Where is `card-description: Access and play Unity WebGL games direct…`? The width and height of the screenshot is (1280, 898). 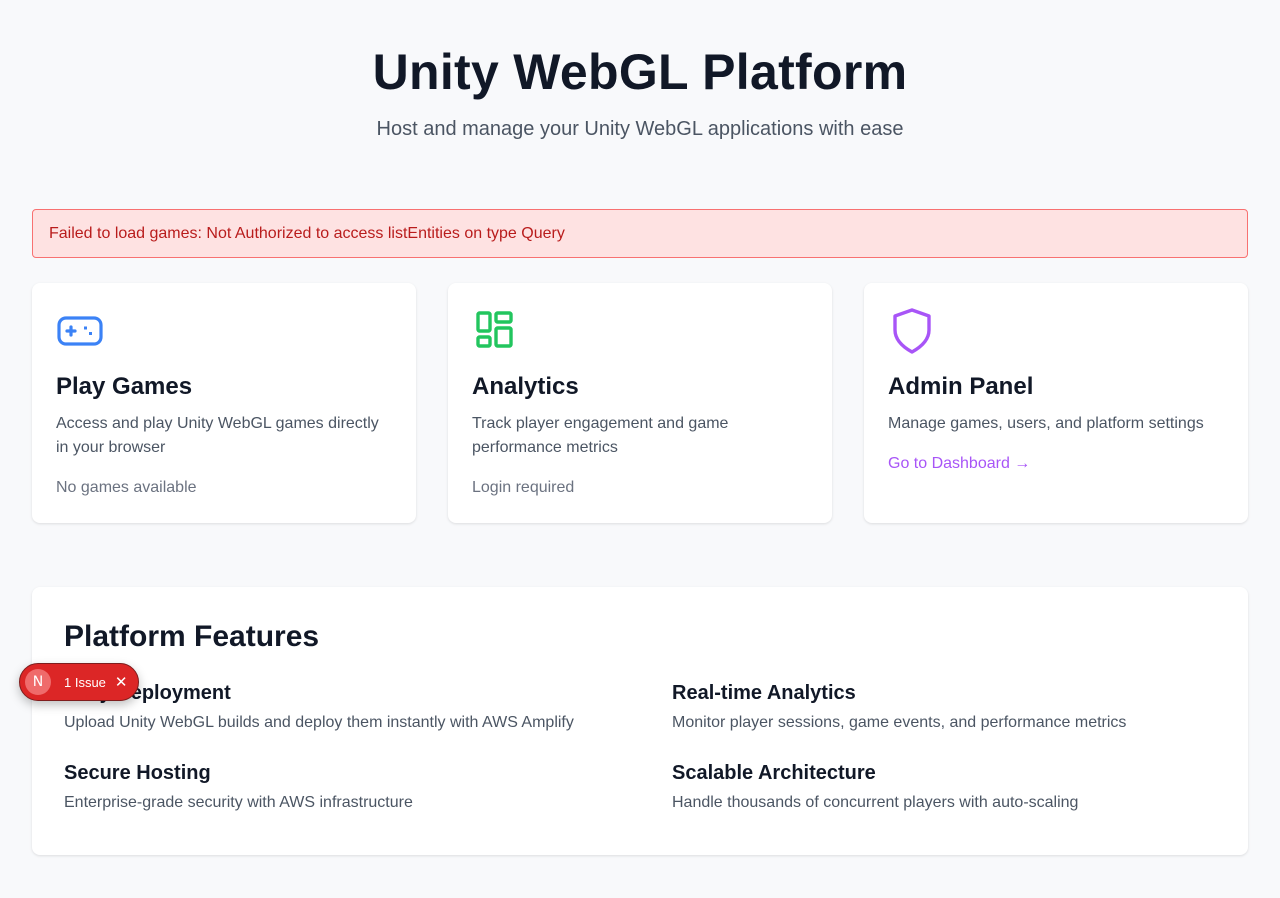 card-description: Access and play Unity WebGL games direct… is located at coordinates (217, 435).